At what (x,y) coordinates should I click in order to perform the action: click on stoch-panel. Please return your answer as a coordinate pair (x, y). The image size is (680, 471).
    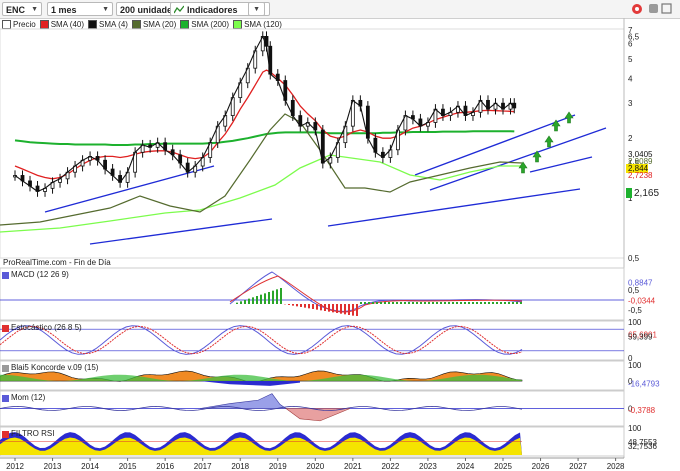
    Looking at the image, I should click on (312, 340).